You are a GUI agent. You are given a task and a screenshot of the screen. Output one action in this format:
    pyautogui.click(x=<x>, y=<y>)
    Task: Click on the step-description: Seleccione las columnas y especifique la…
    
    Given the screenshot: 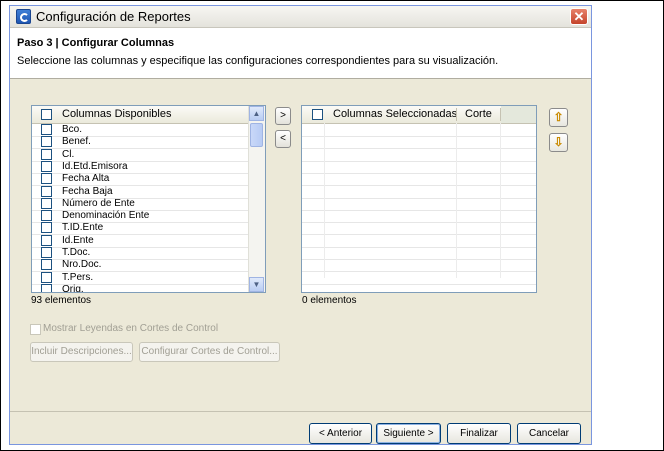 What is the action you would take?
    pyautogui.click(x=258, y=61)
    